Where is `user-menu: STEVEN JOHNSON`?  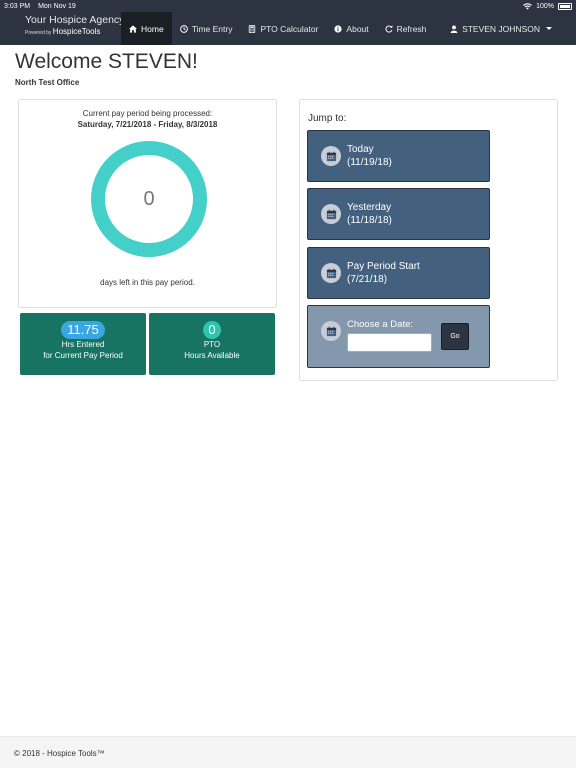
user-menu: STEVEN JOHNSON is located at coordinates (509, 28).